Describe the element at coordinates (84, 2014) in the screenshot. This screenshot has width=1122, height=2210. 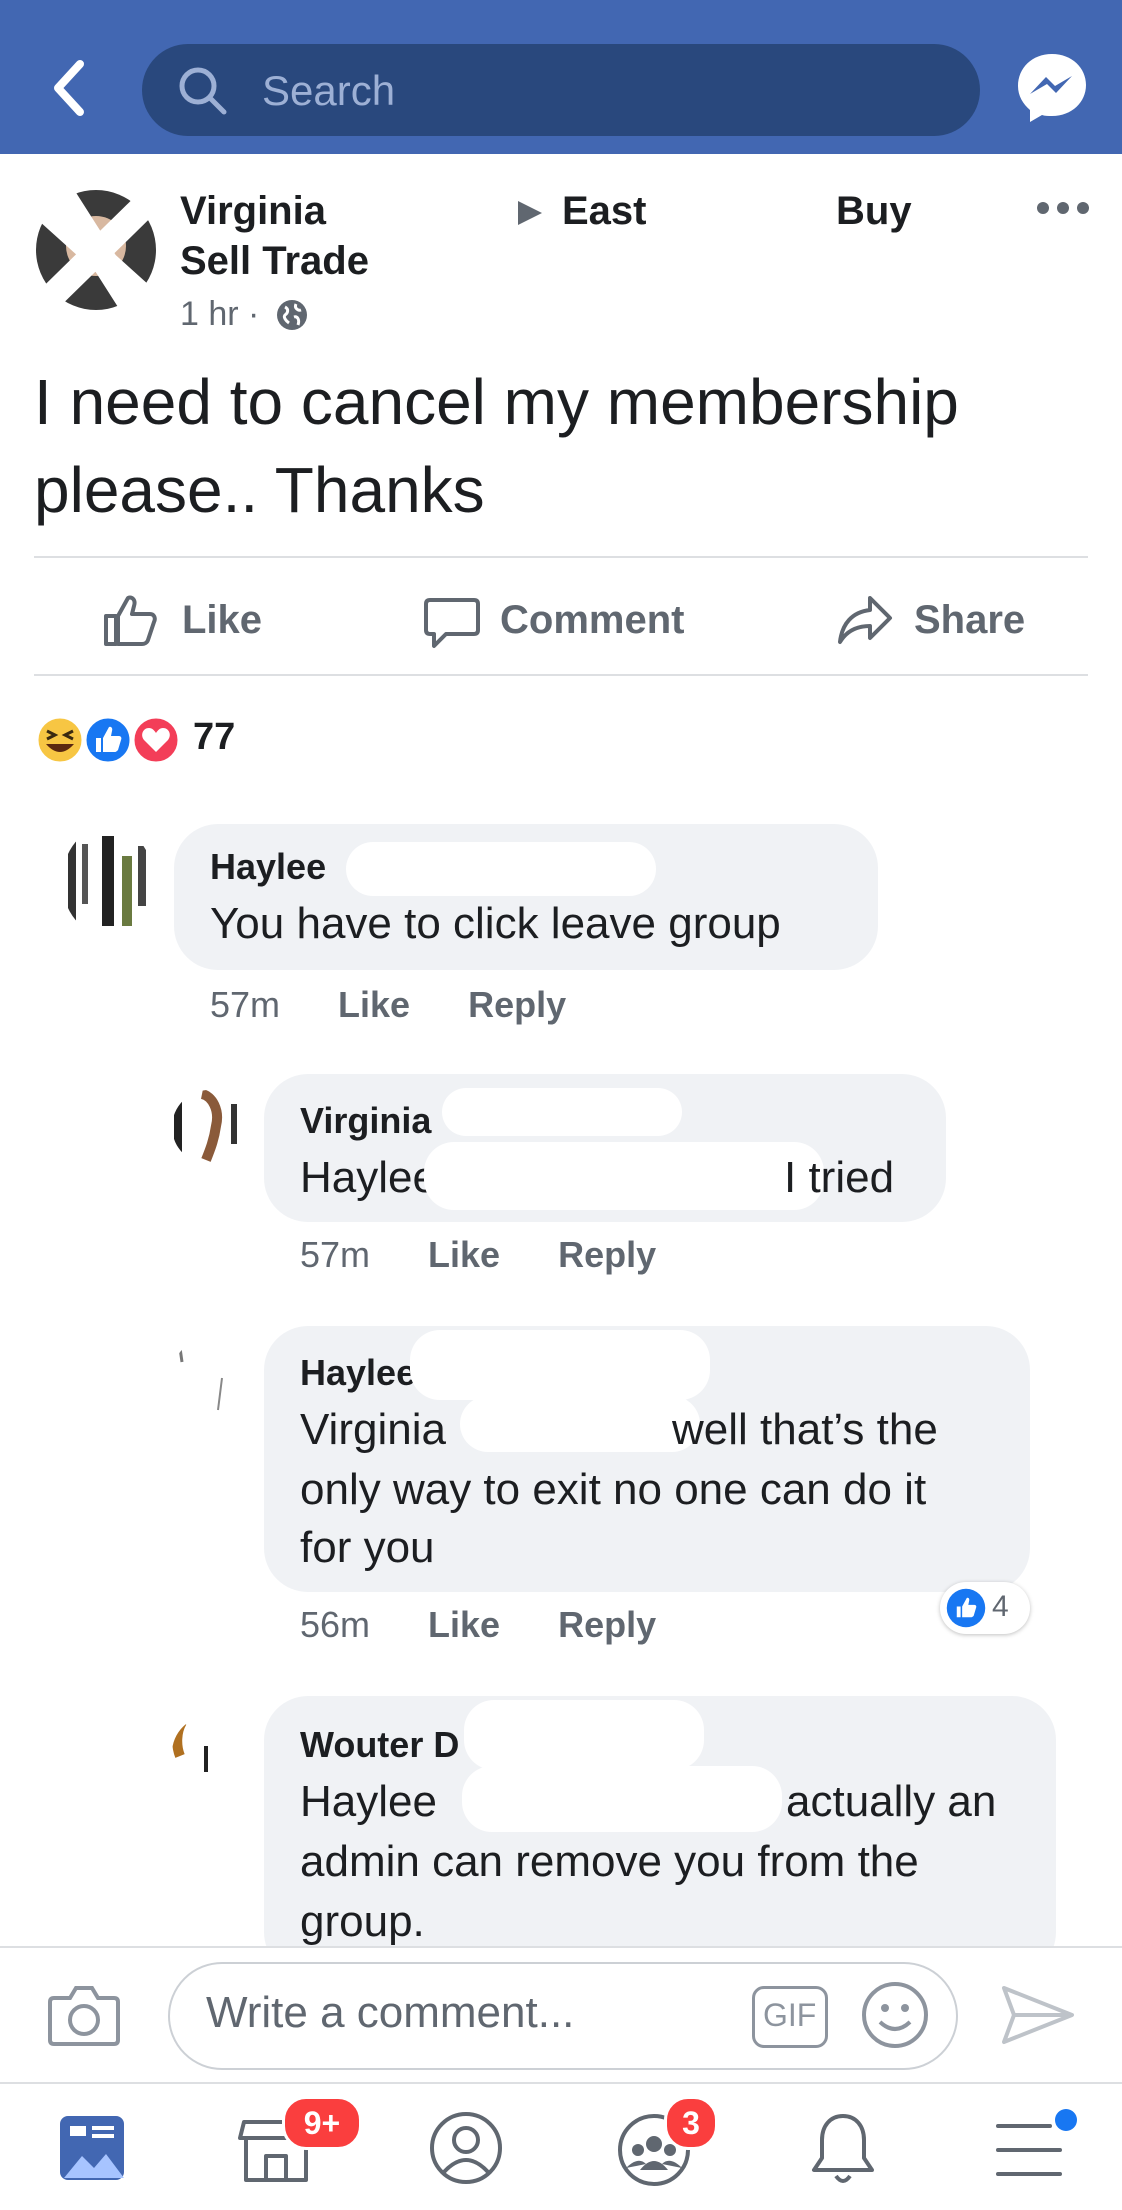
I see `camera-icon` at that location.